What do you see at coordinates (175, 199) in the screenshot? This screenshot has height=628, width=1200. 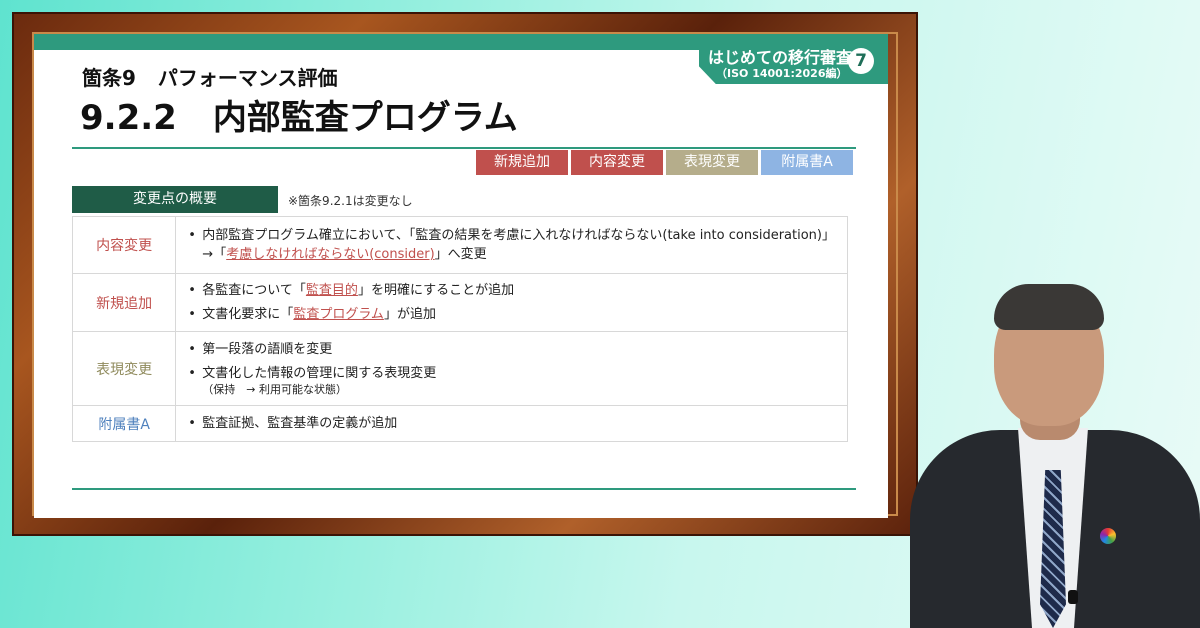 I see `summary-label: 変更点の概要` at bounding box center [175, 199].